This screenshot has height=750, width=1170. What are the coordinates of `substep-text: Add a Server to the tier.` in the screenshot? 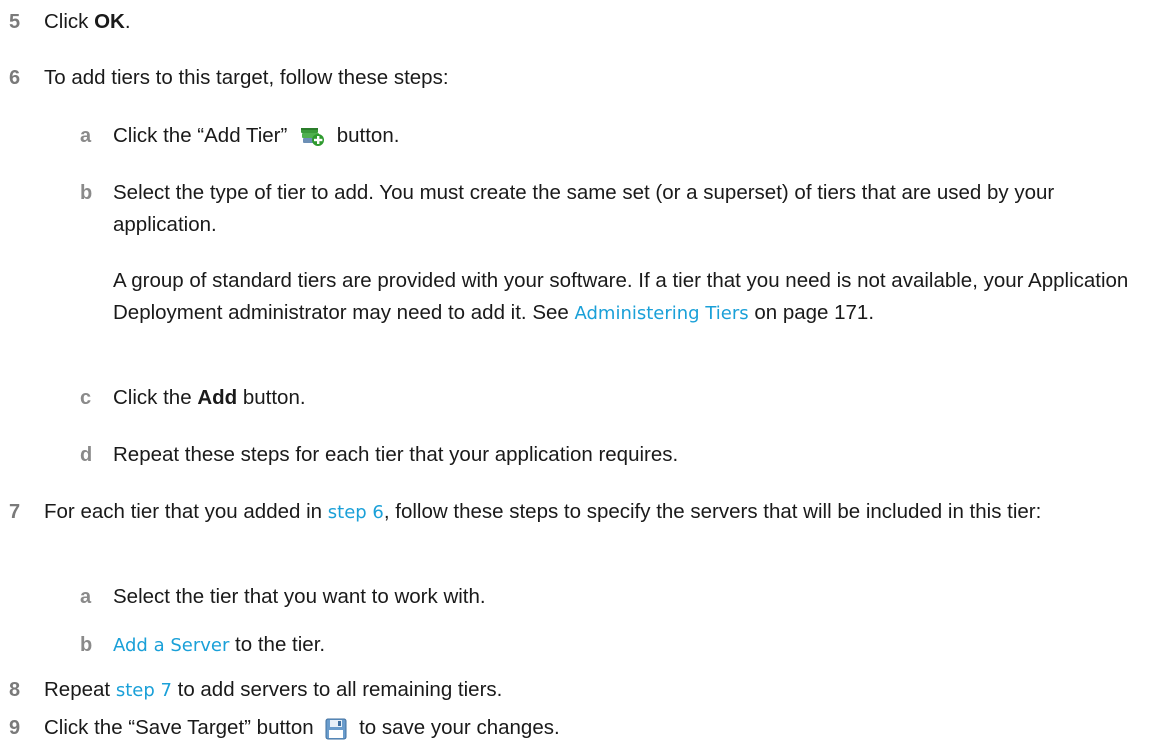 It's located at (629, 645).